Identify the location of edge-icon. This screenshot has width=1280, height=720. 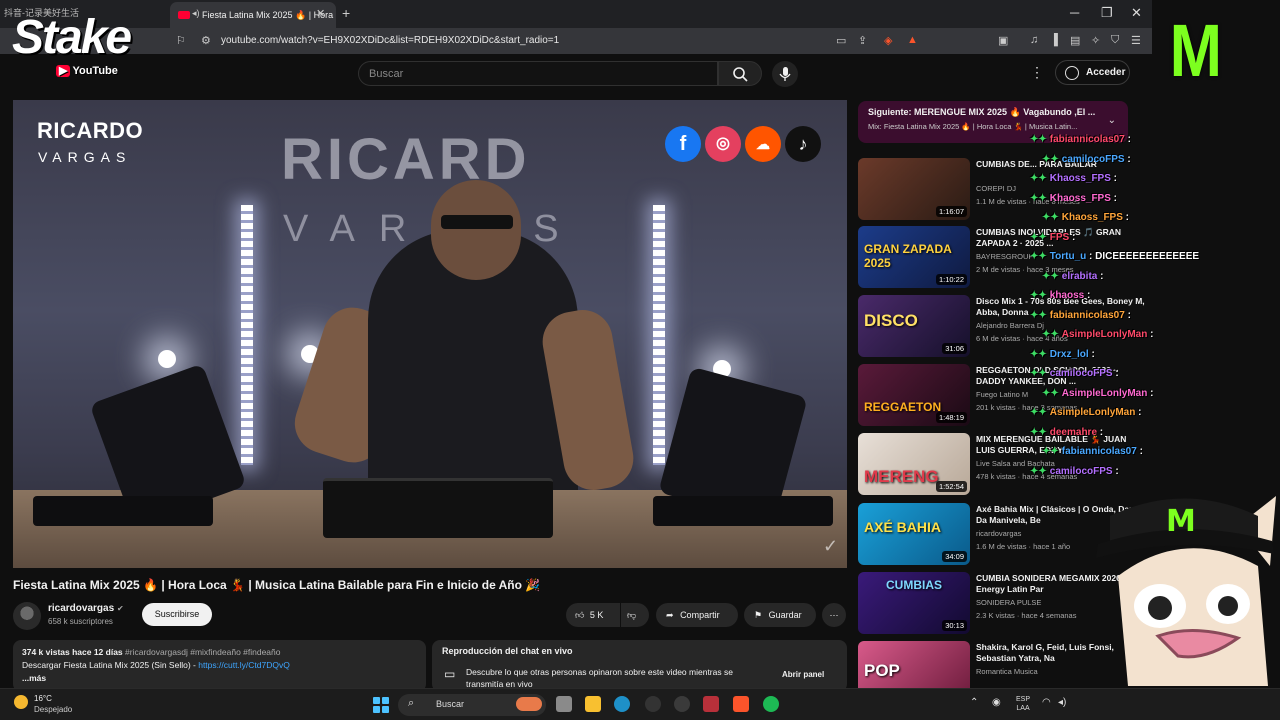
(622, 704).